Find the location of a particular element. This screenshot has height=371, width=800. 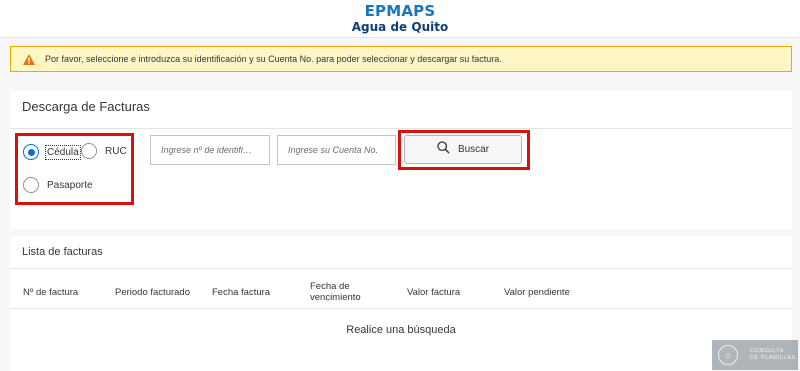

warning-triangle-icon is located at coordinates (29, 59).